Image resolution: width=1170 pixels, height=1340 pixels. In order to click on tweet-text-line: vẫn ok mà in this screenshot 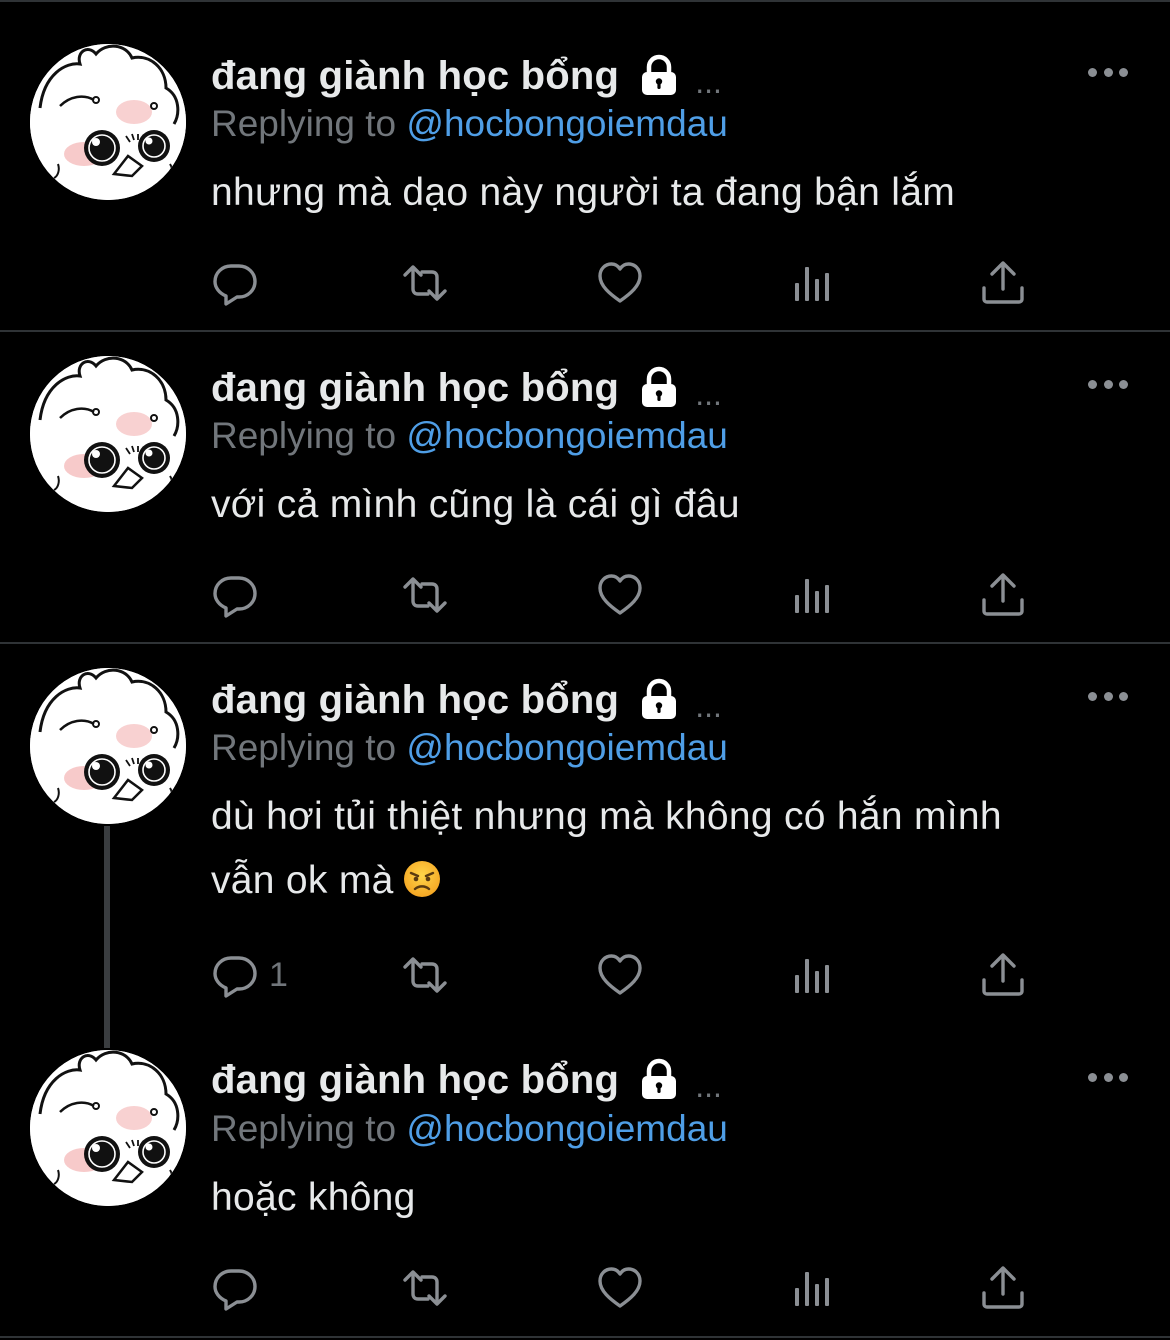, I will do `click(606, 881)`.